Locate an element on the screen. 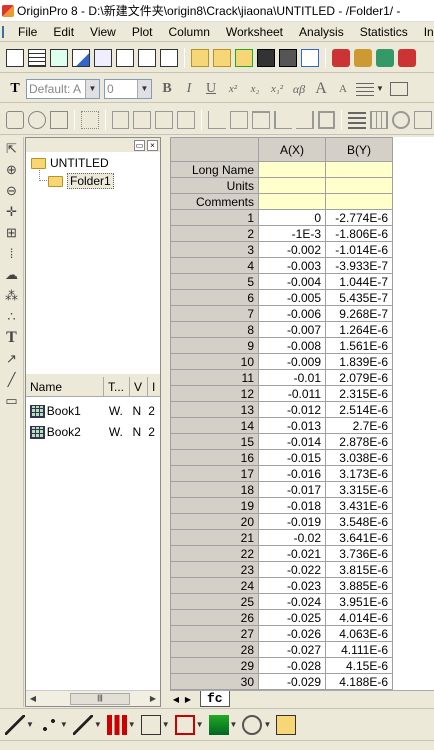 The height and width of the screenshot is (750, 434). pointer-icon: ⇱ is located at coordinates (12, 149).